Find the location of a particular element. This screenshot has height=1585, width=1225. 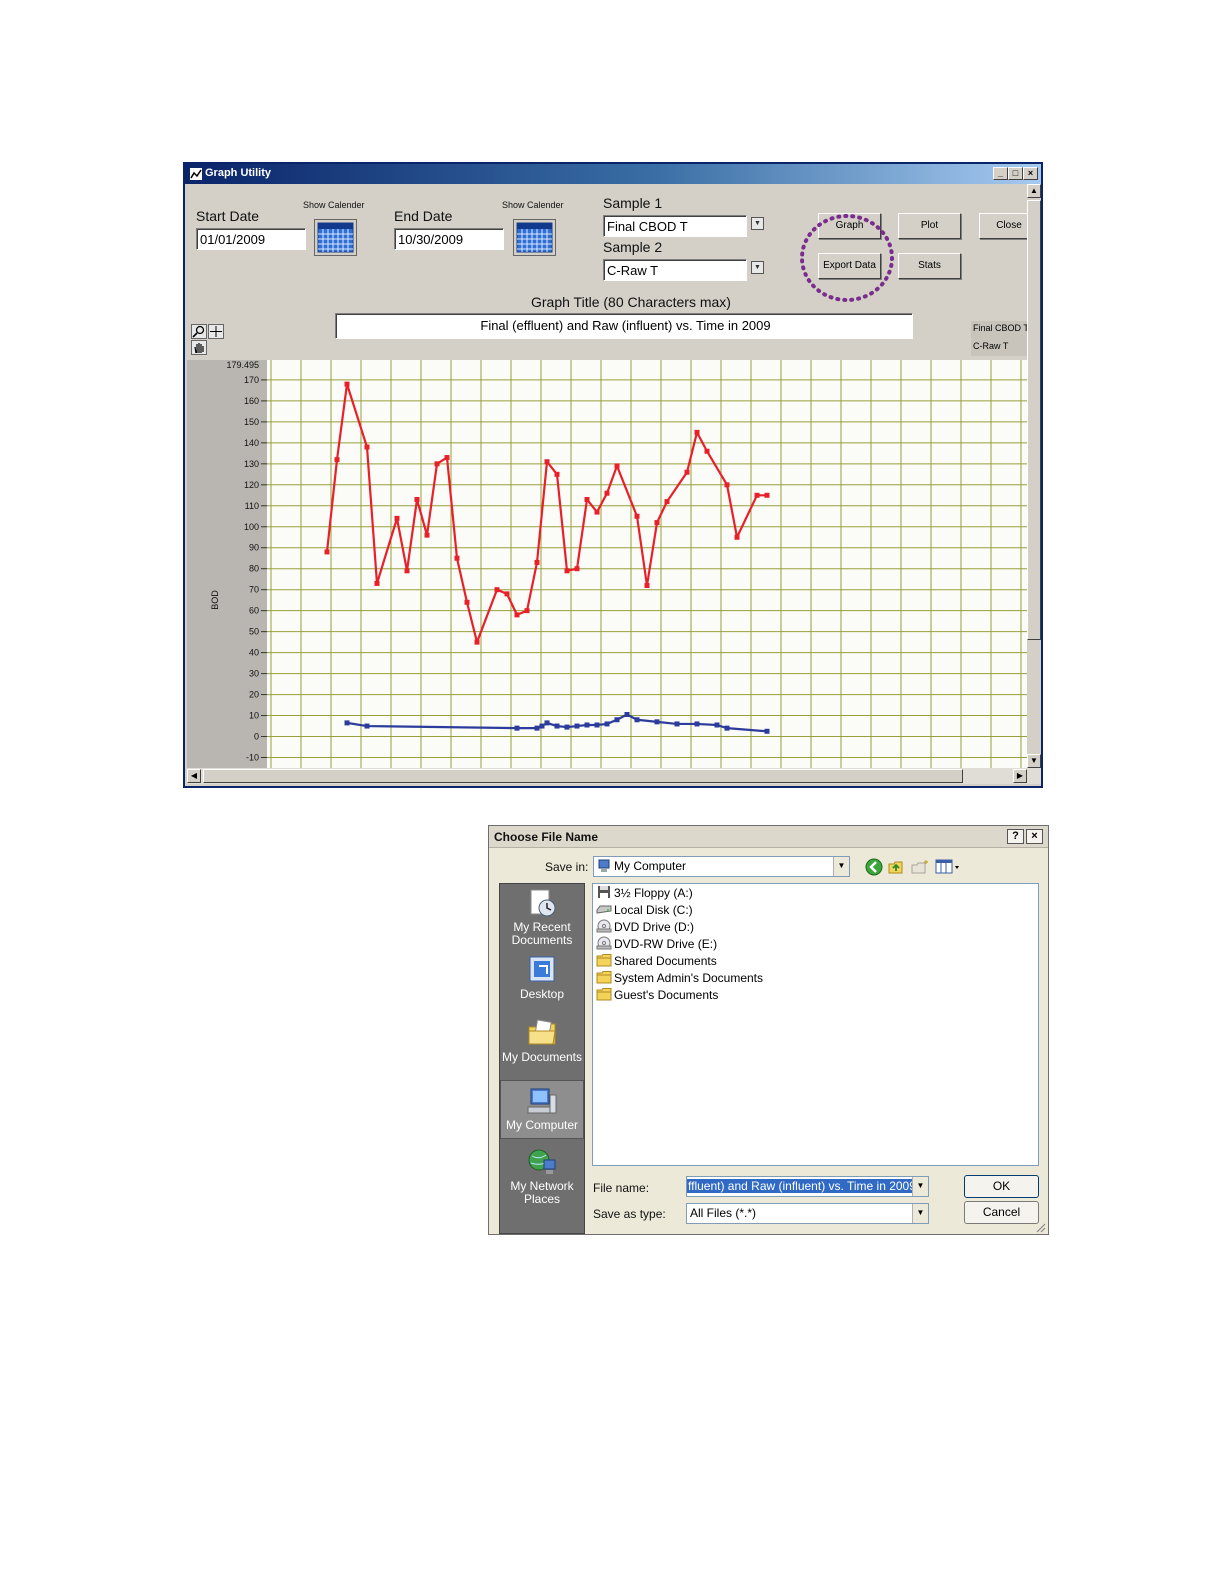

app-icon is located at coordinates (196, 174).